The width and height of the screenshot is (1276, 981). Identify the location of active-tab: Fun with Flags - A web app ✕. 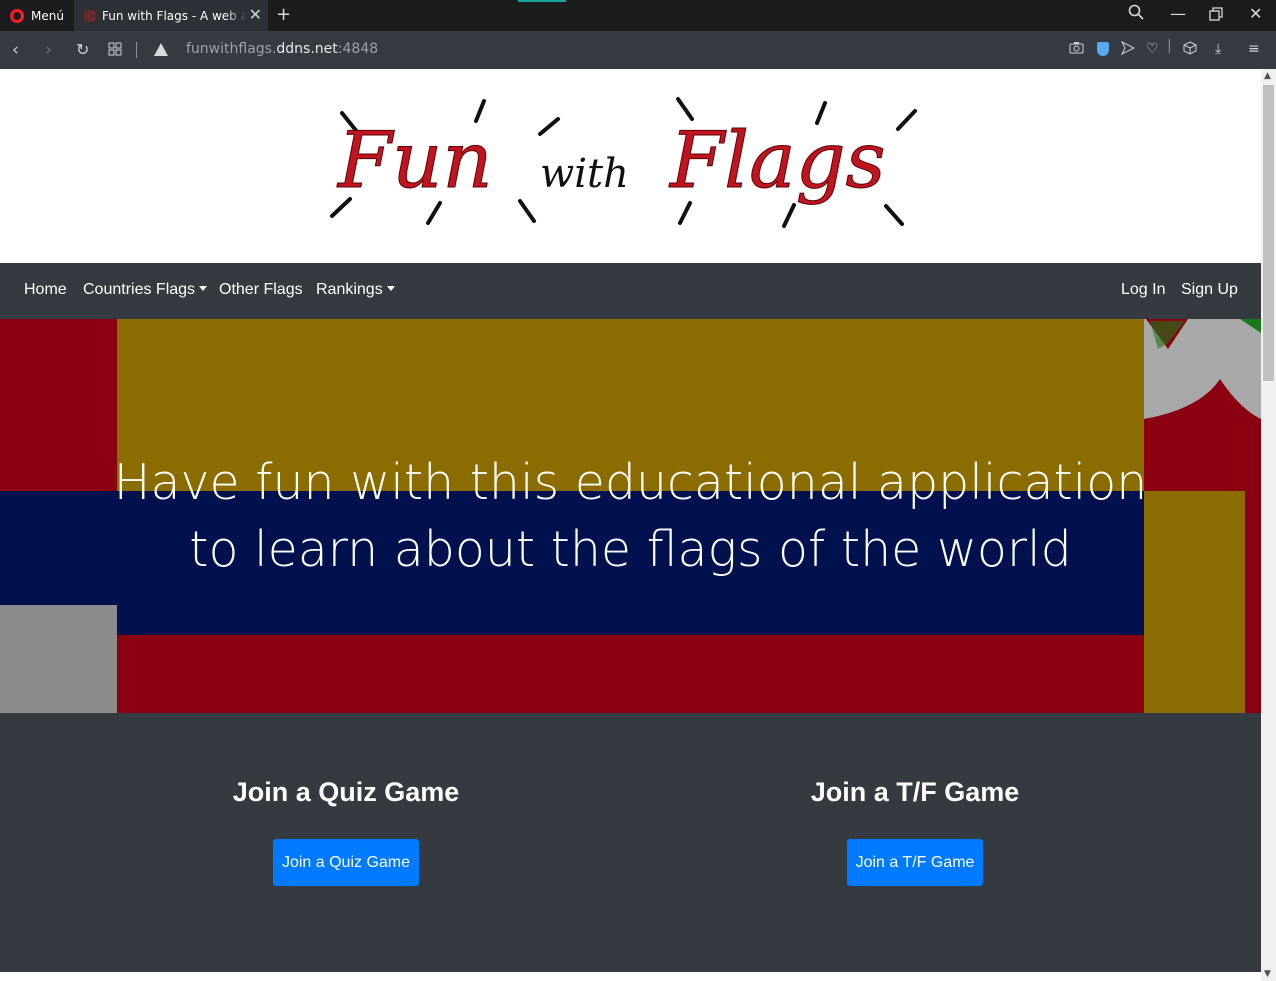
(171, 15).